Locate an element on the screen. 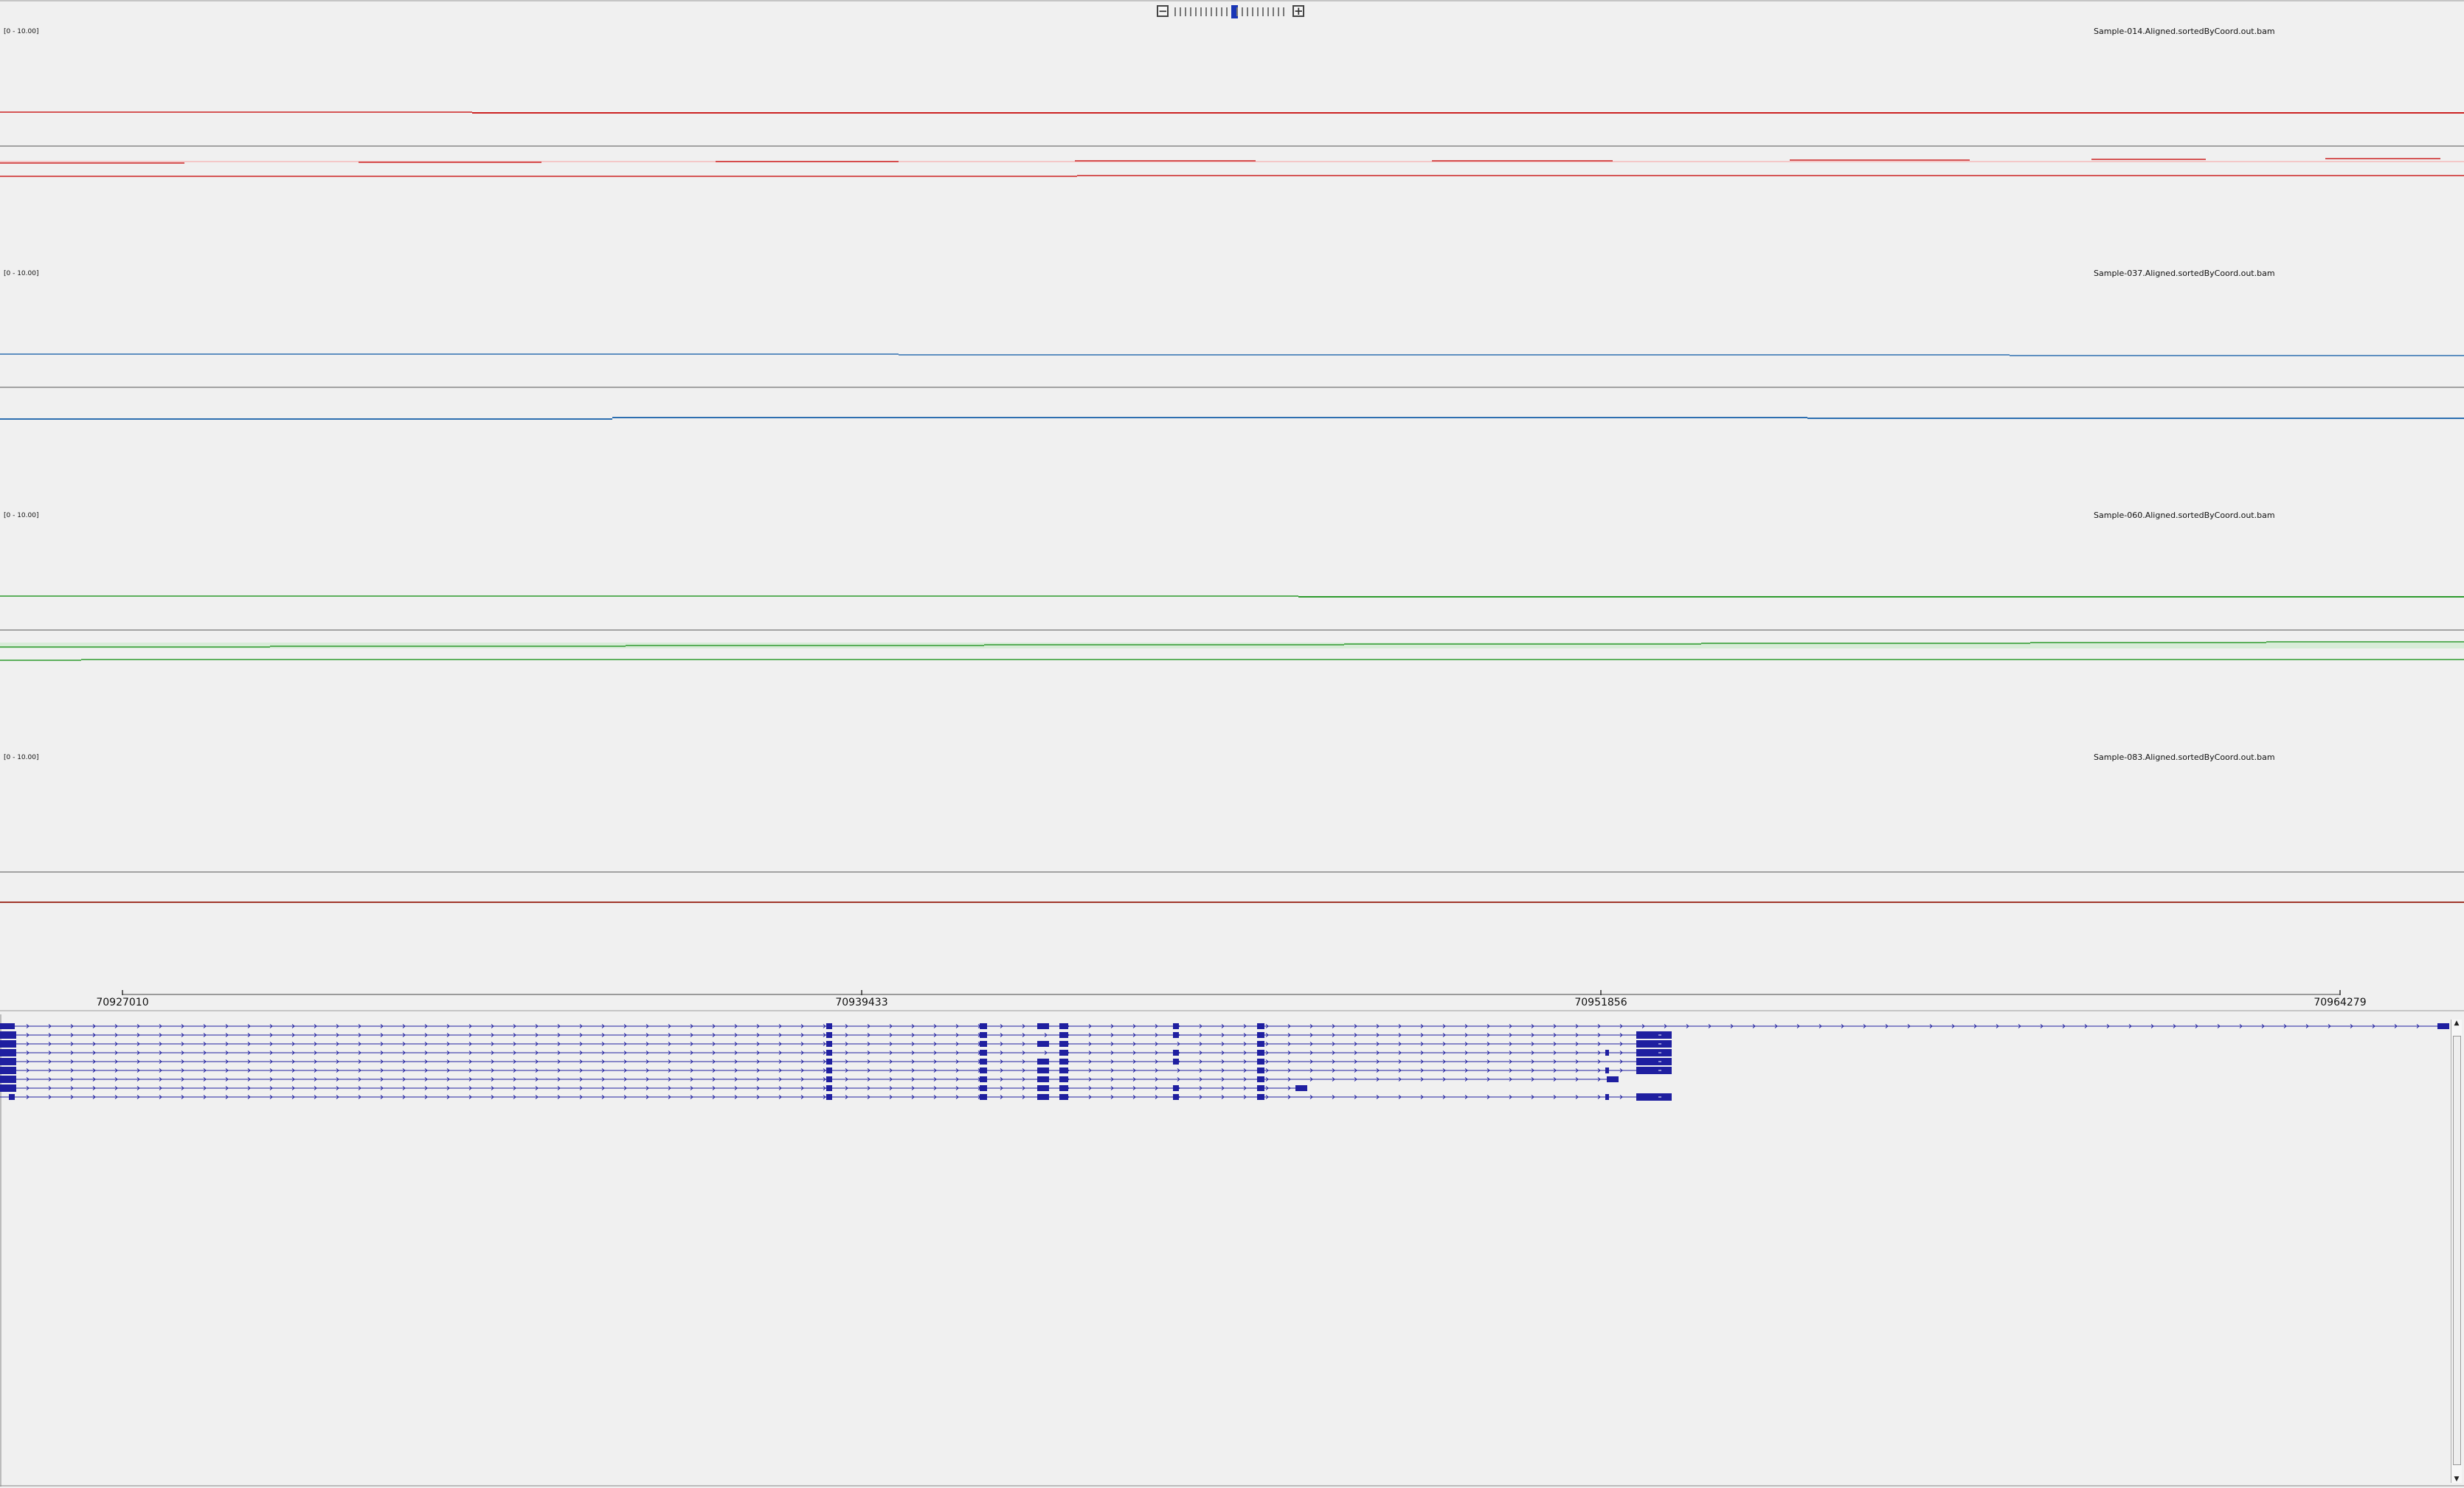  scrollbar-thumb is located at coordinates (2457, 1250).